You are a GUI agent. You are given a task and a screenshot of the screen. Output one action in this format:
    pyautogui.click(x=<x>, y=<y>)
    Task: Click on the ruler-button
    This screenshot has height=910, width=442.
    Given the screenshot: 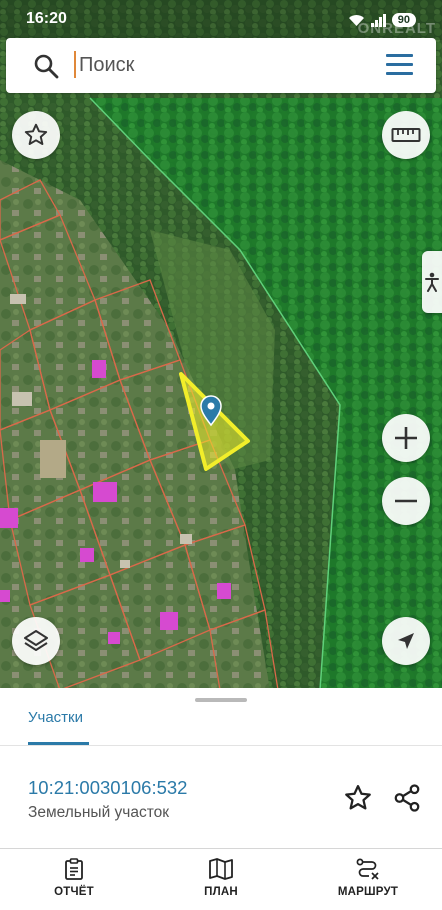 What is the action you would take?
    pyautogui.click(x=406, y=135)
    